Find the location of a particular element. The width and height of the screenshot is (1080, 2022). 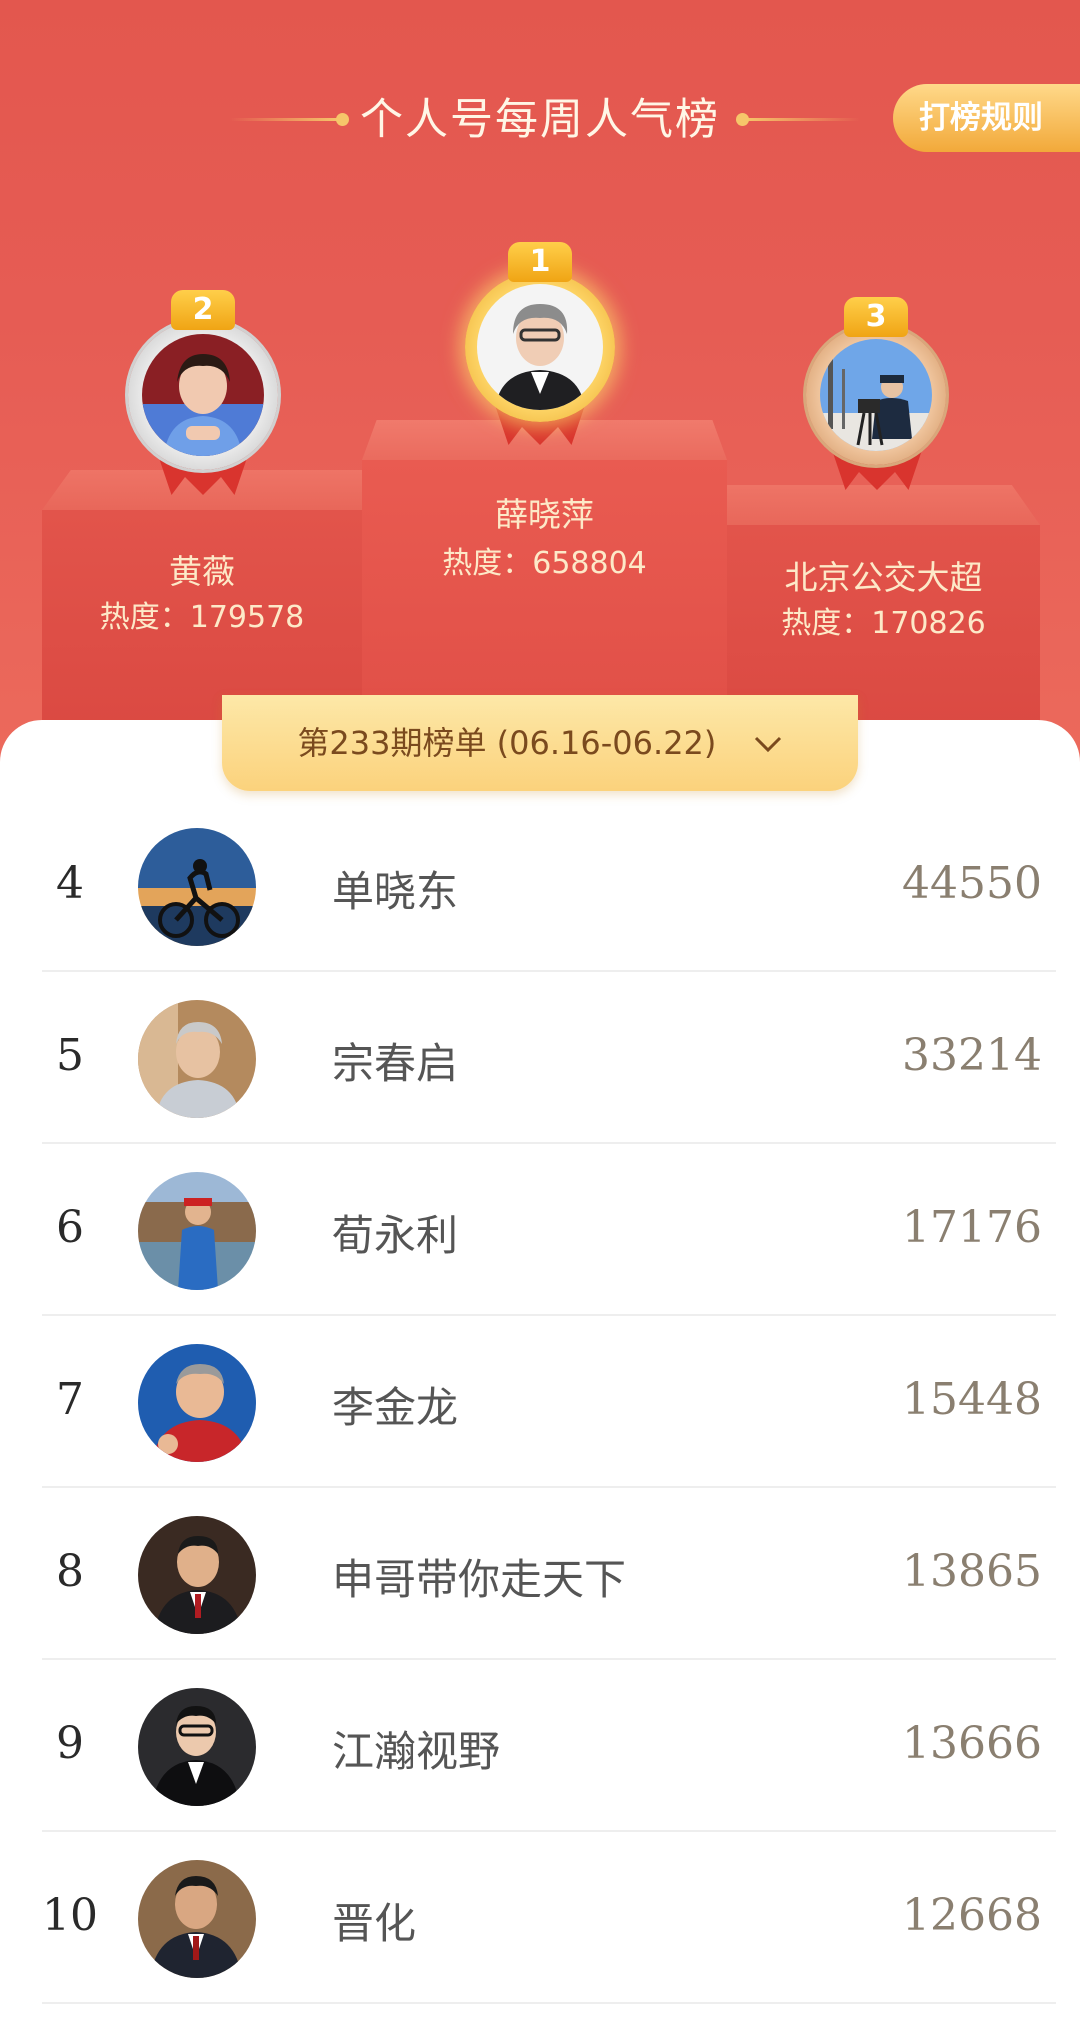

rank-badge: 1 is located at coordinates (540, 262).